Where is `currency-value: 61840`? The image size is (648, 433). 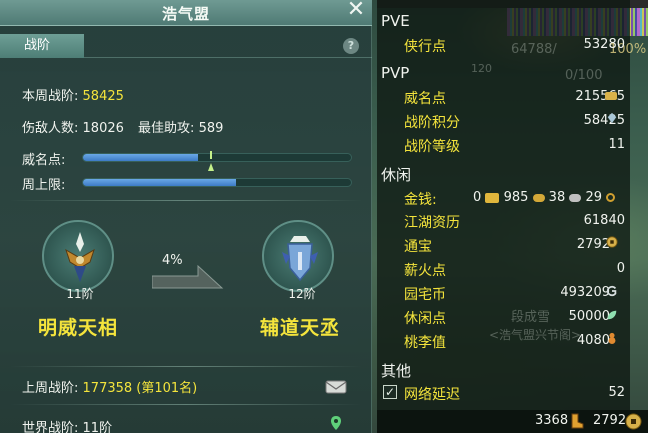
currency-value: 61840 is located at coordinates (604, 220).